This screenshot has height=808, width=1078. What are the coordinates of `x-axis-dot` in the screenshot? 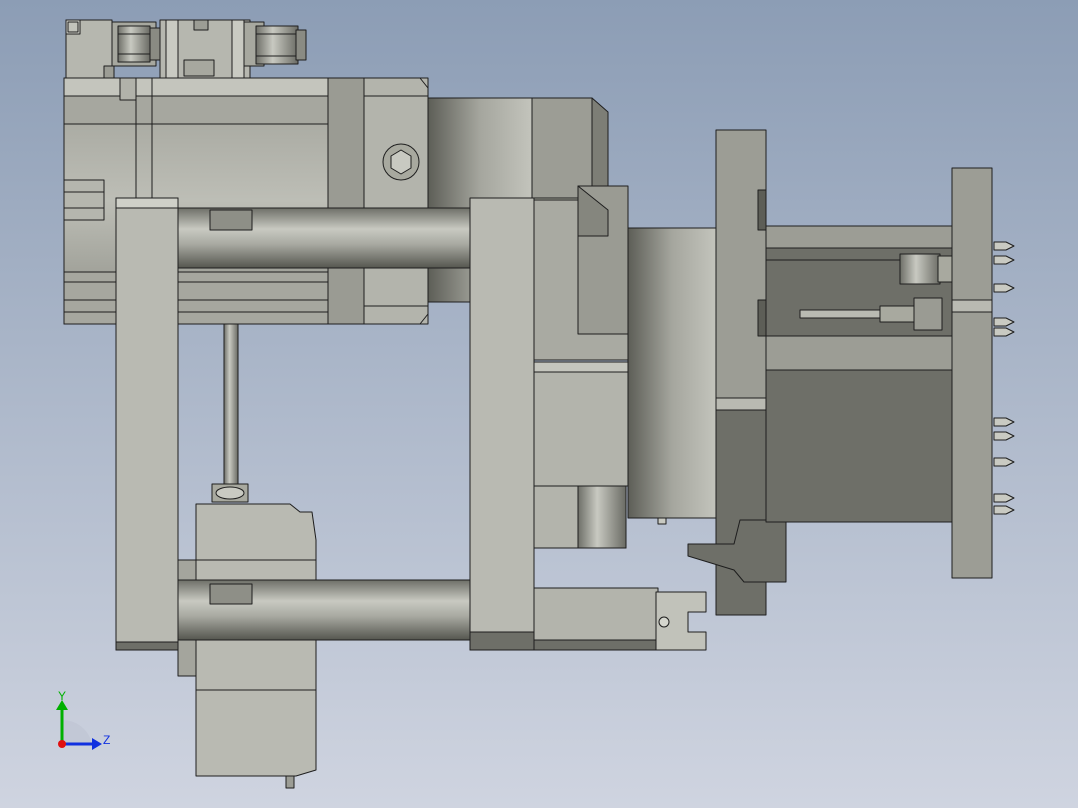 It's located at (62, 744).